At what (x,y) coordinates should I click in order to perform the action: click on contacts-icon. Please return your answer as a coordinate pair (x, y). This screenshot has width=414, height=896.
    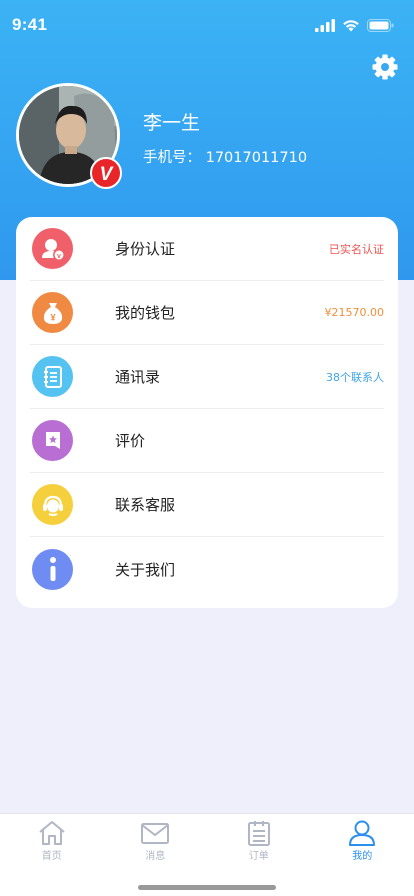
    Looking at the image, I should click on (52, 376).